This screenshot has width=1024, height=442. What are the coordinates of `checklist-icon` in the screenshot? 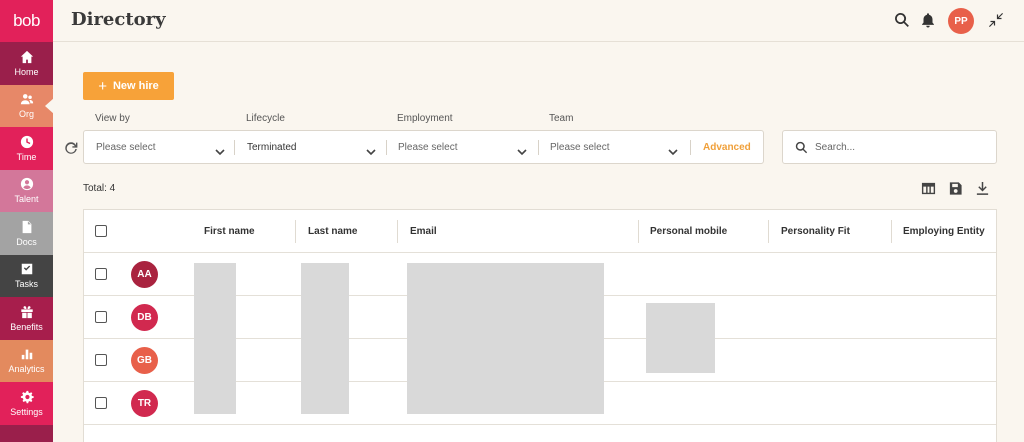 It's located at (26, 269).